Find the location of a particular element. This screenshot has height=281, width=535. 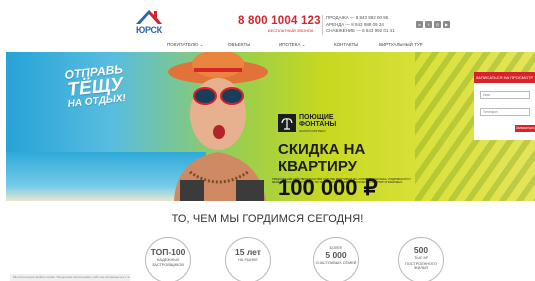

nav-item-objects: ОБЪЕКТЫ is located at coordinates (239, 44).